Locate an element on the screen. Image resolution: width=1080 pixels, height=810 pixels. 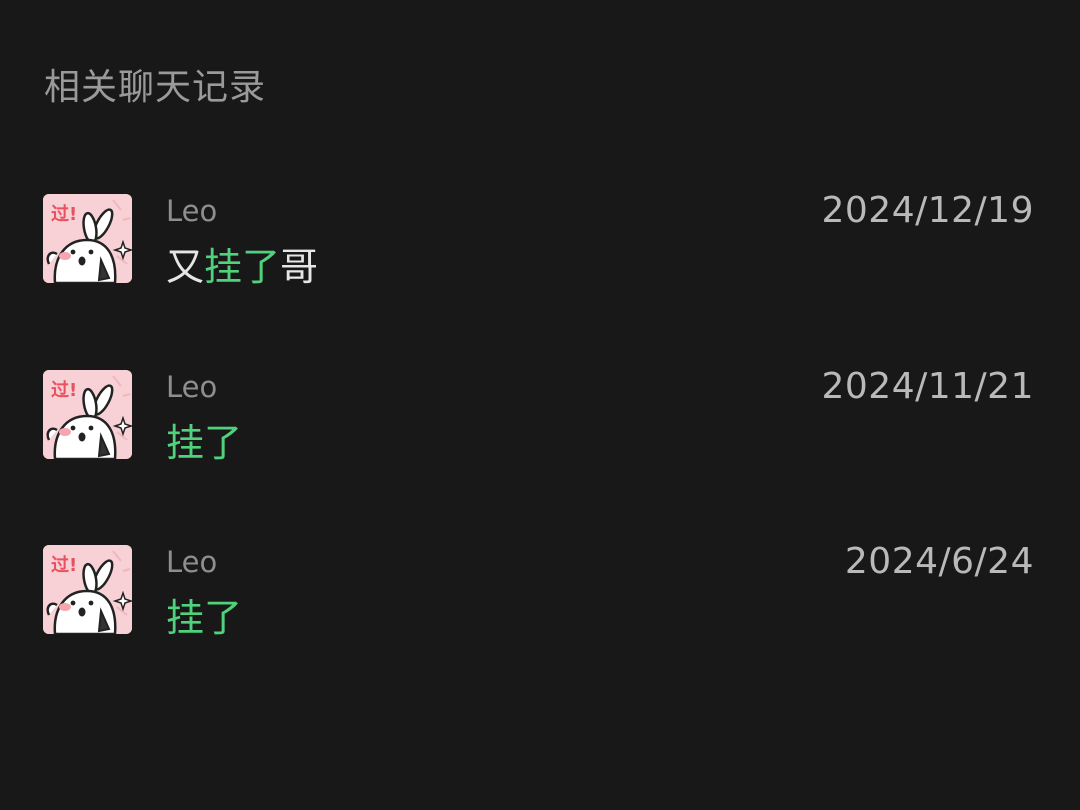
message-date: 2024/6/24 is located at coordinates (939, 561).